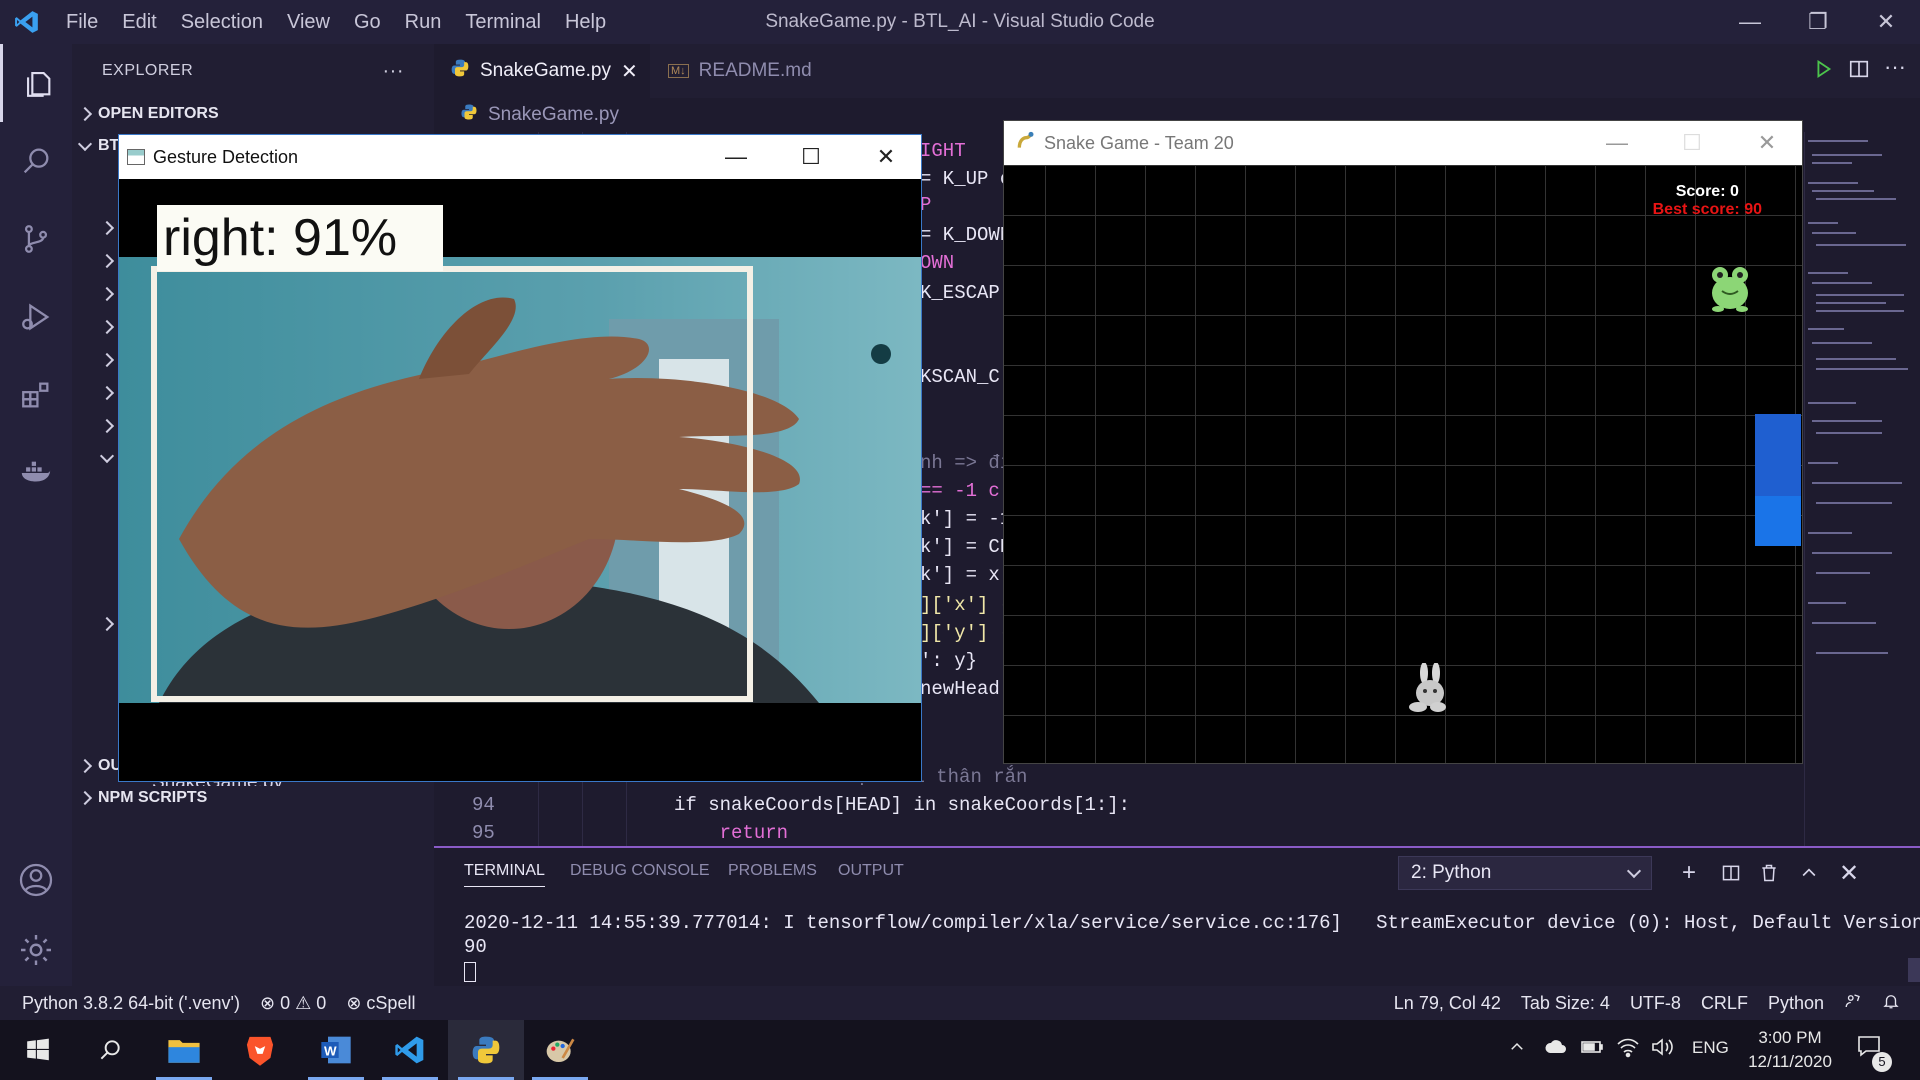 The width and height of the screenshot is (1920, 1080). What do you see at coordinates (1565, 1003) in the screenshot?
I see `tab-size: Tab Size: 4` at bounding box center [1565, 1003].